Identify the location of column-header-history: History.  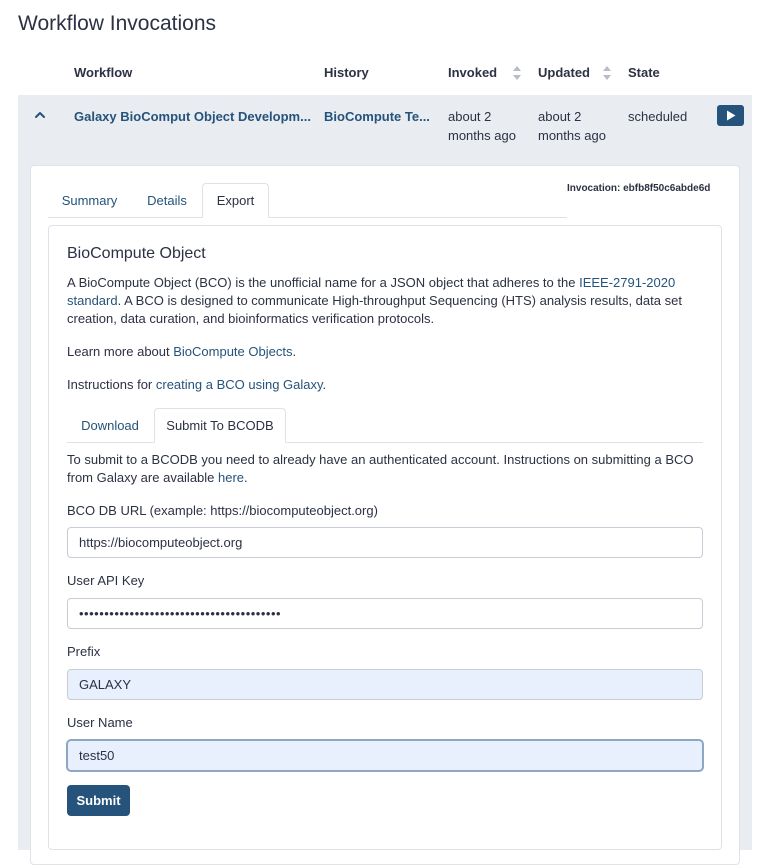
(346, 72).